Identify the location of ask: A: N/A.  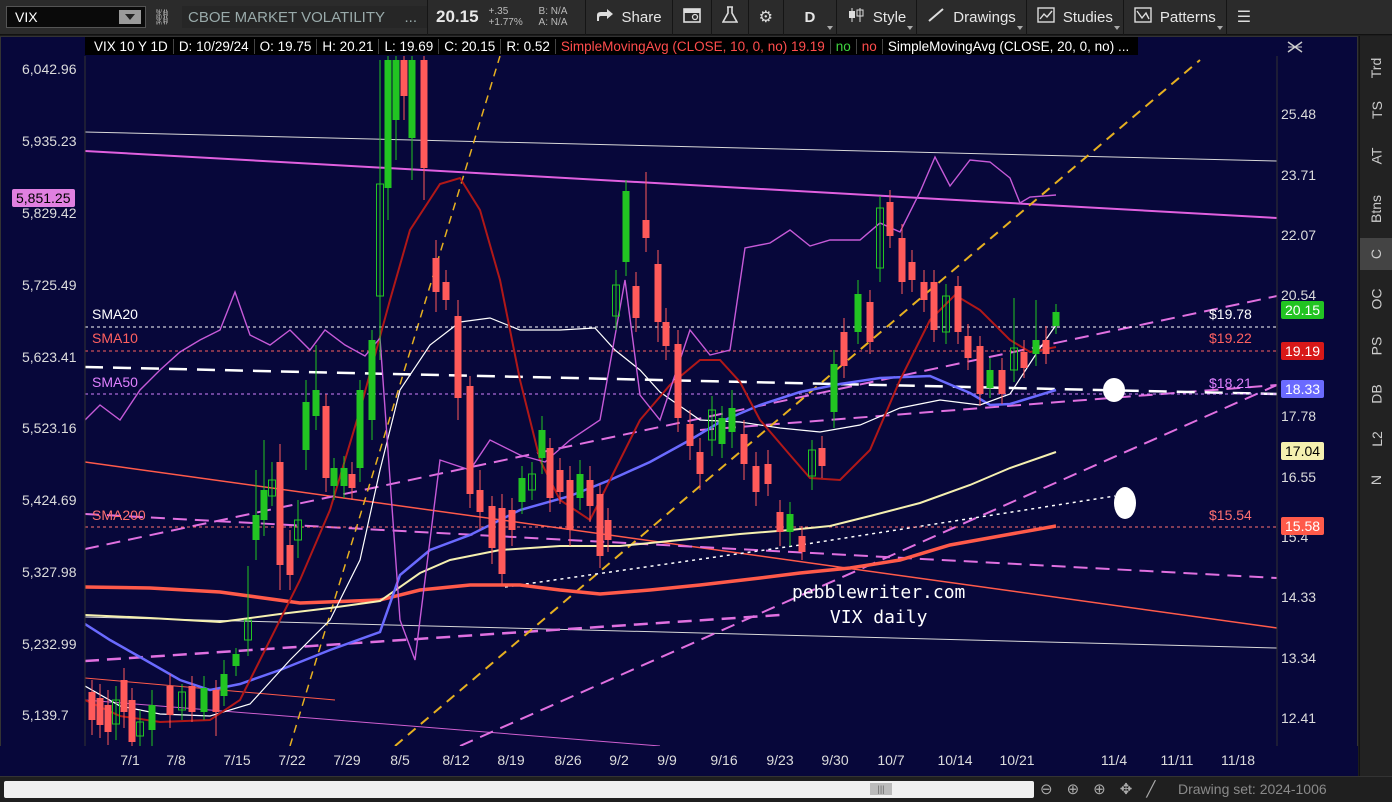
(553, 22).